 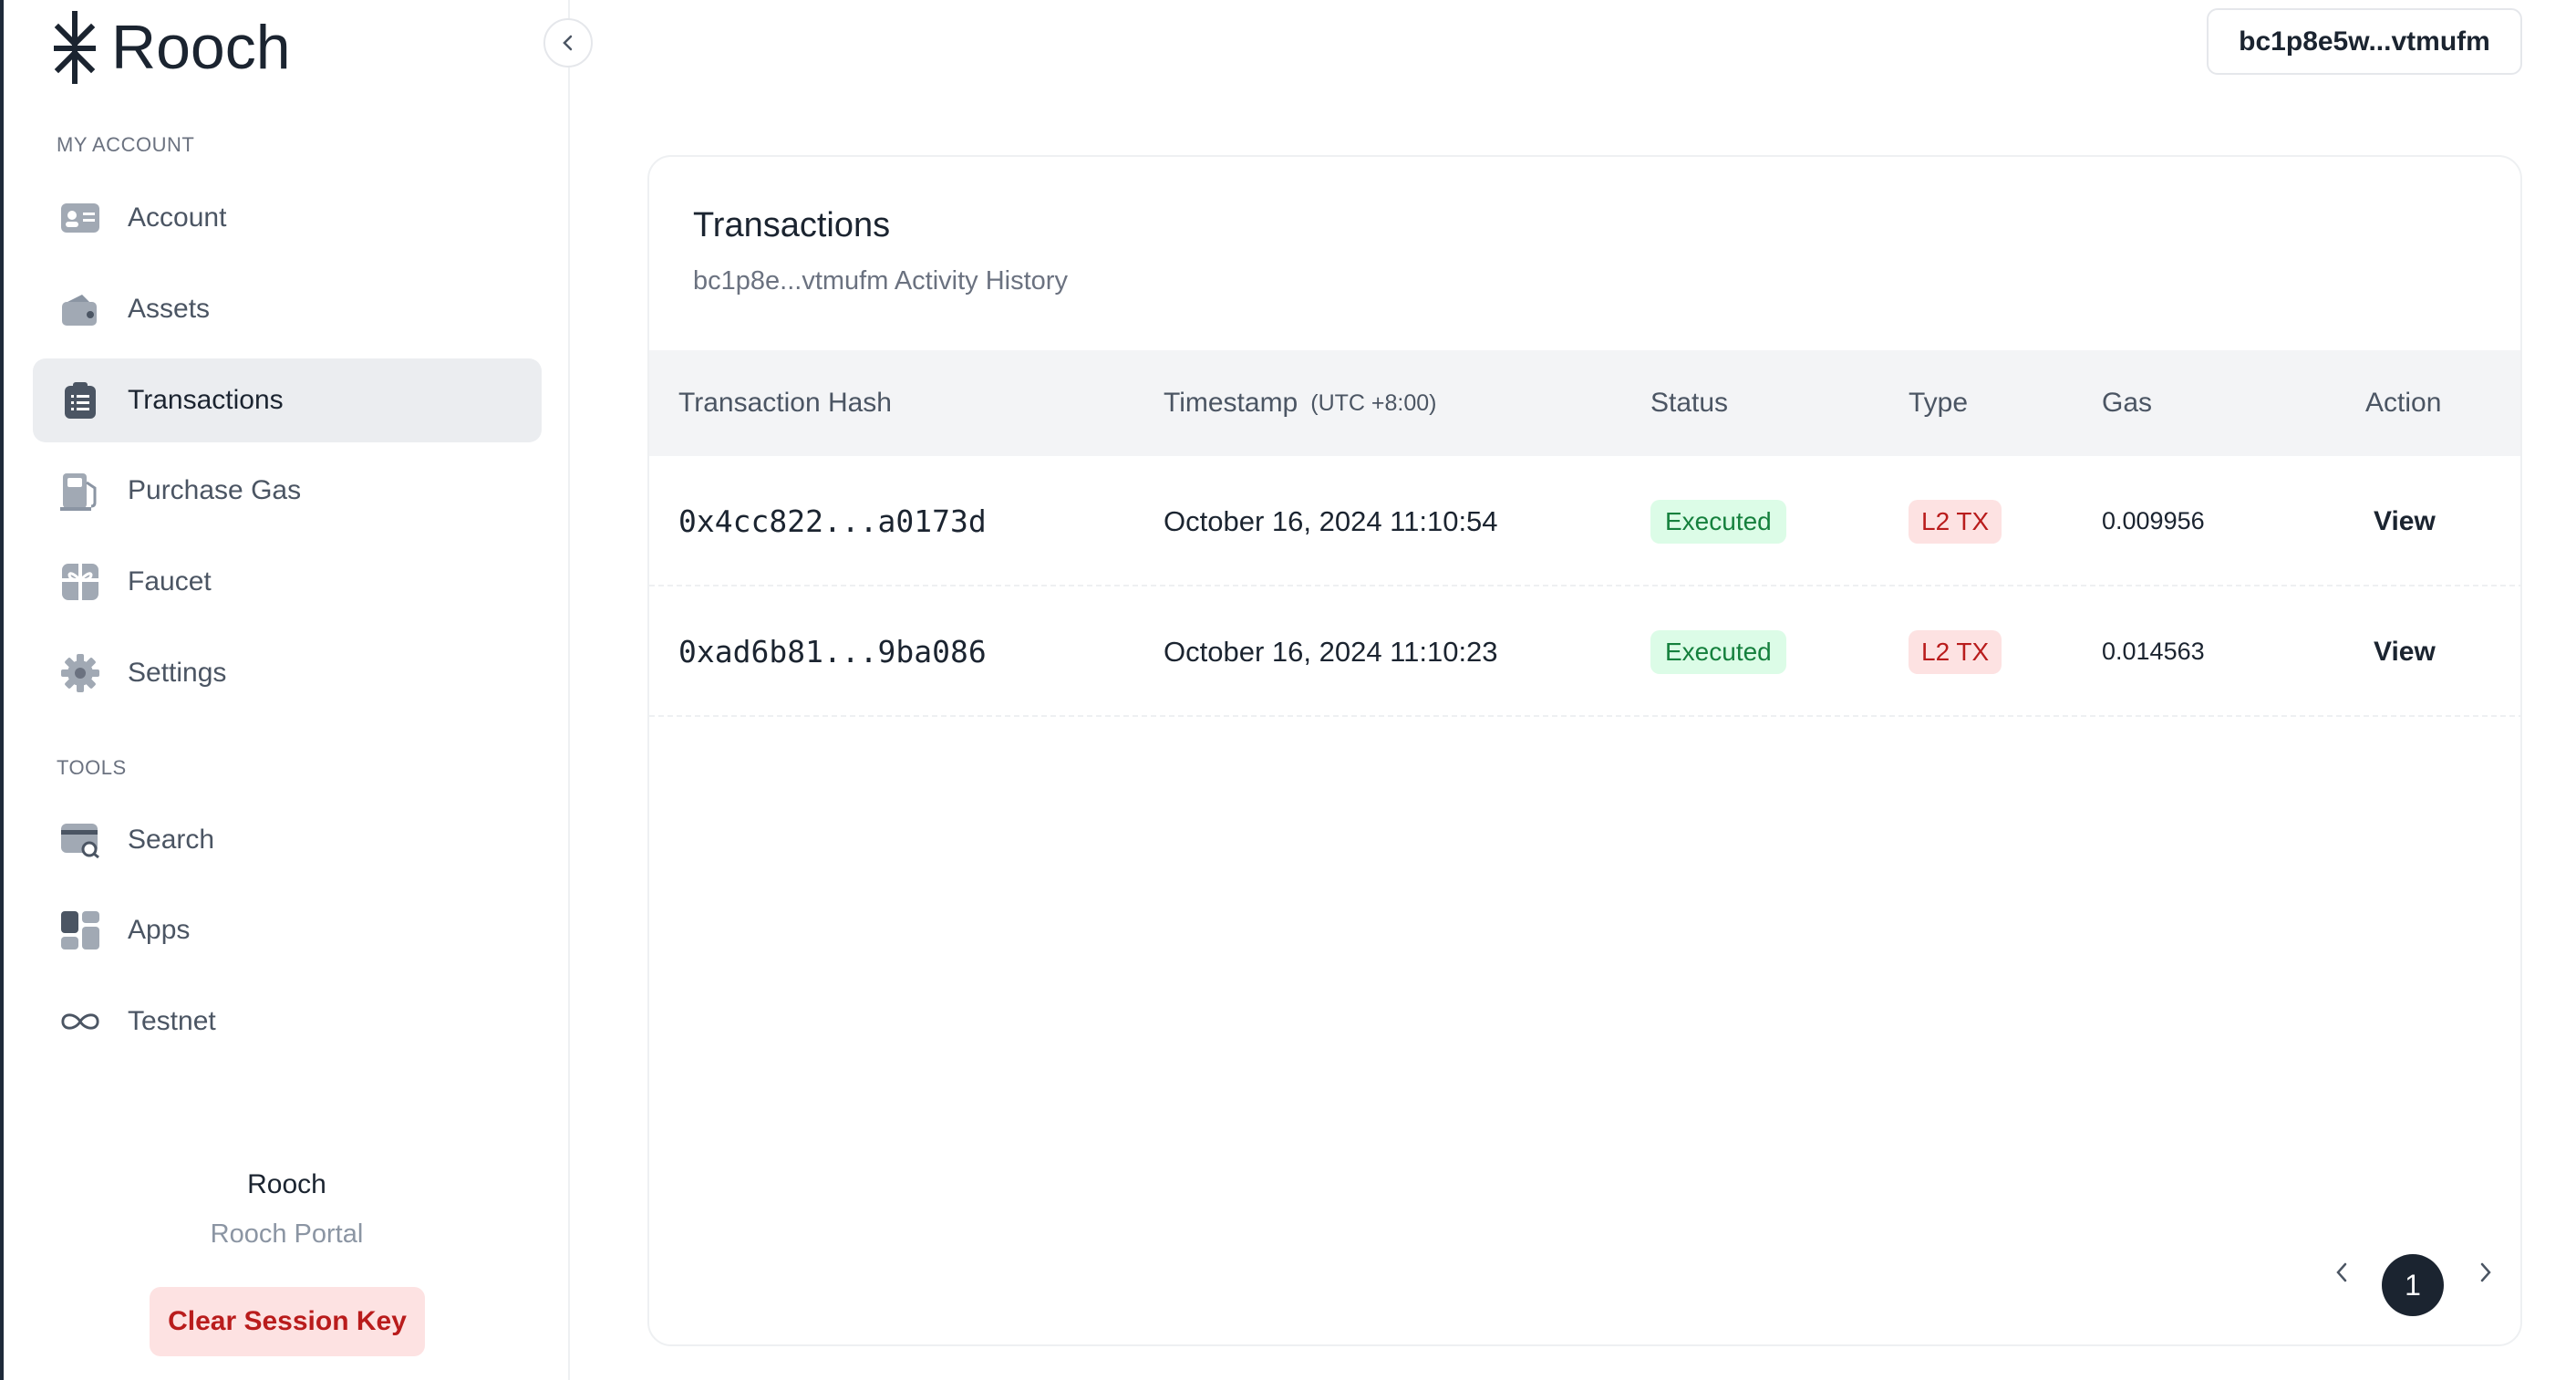 I want to click on sidebar-item-purchase-gas: Purchase Gas, so click(x=287, y=491).